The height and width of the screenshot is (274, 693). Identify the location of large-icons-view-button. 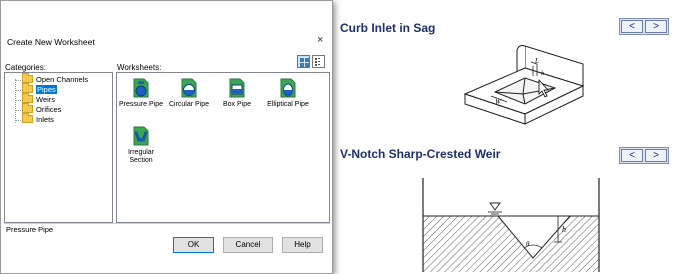
(303, 61).